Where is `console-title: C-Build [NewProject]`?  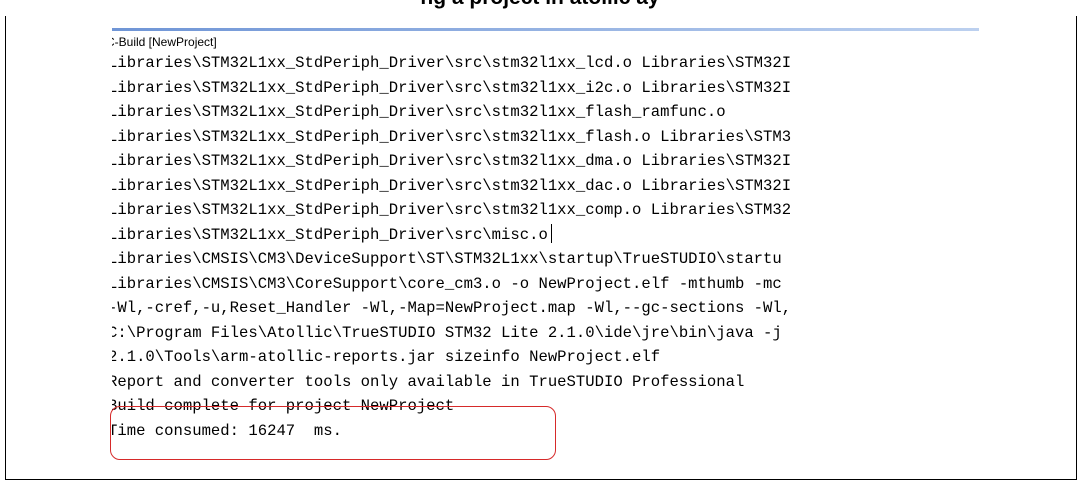 console-title: C-Build [NewProject] is located at coordinates (164, 42).